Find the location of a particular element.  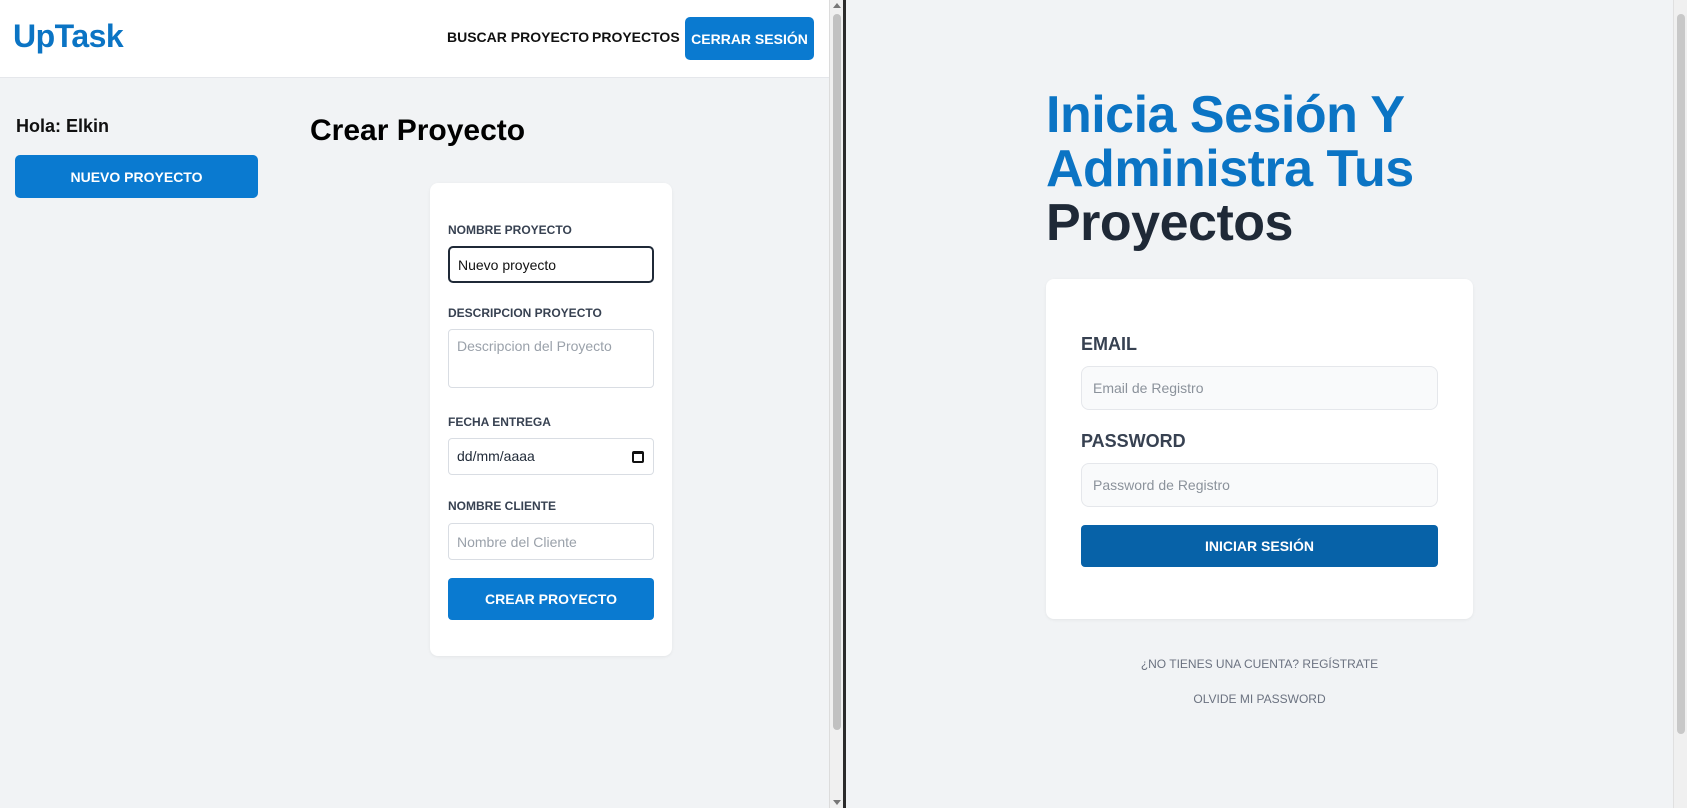

scroll-up-arrow-icon is located at coordinates (837, 5).